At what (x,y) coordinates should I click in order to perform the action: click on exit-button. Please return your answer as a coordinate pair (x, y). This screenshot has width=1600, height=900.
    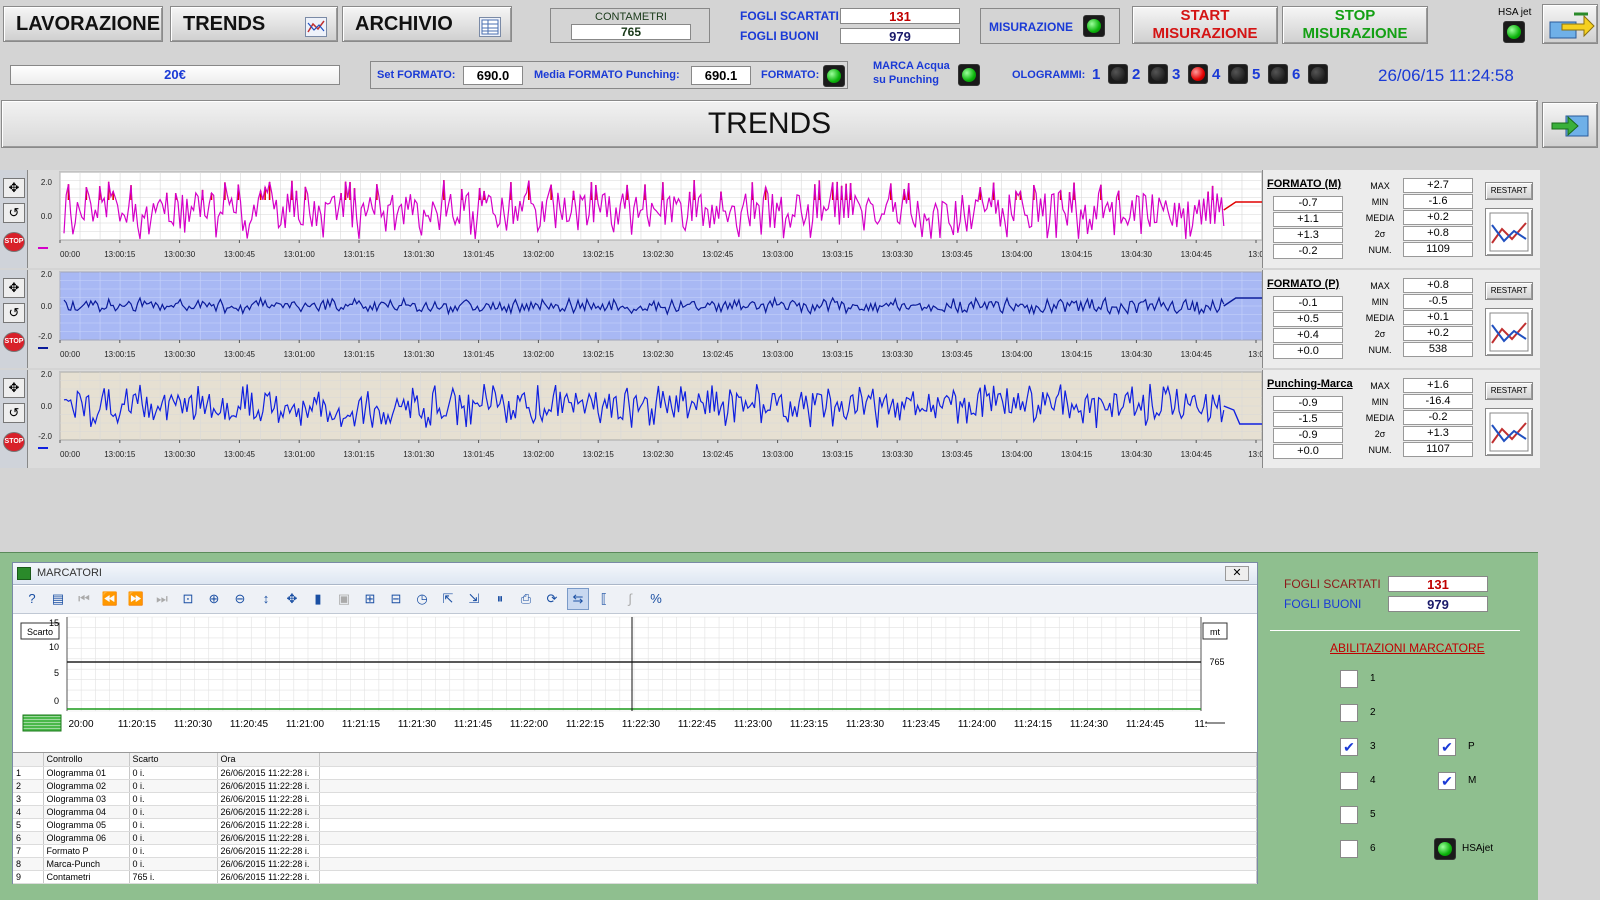
    Looking at the image, I should click on (1570, 24).